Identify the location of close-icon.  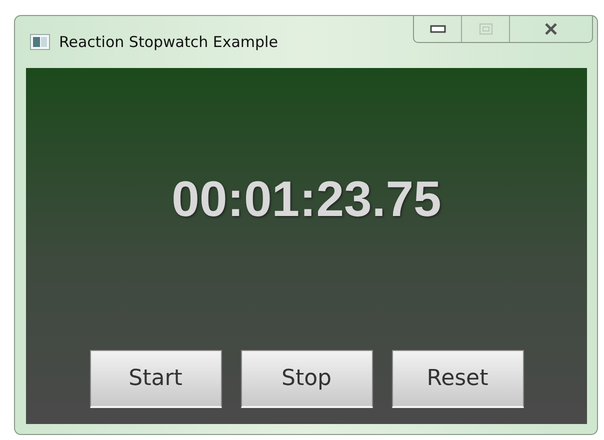
(551, 29).